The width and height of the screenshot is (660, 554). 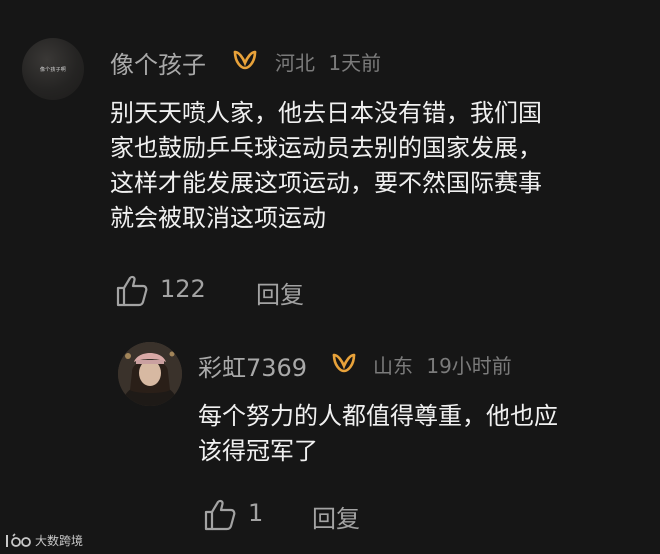 I want to click on replier-avatar-image, so click(x=150, y=374).